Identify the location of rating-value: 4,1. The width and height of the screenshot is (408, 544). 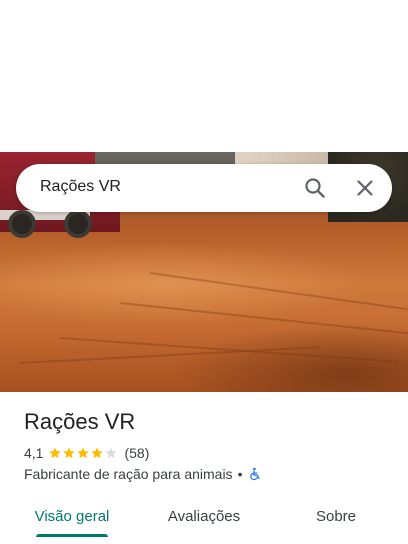
(34, 453).